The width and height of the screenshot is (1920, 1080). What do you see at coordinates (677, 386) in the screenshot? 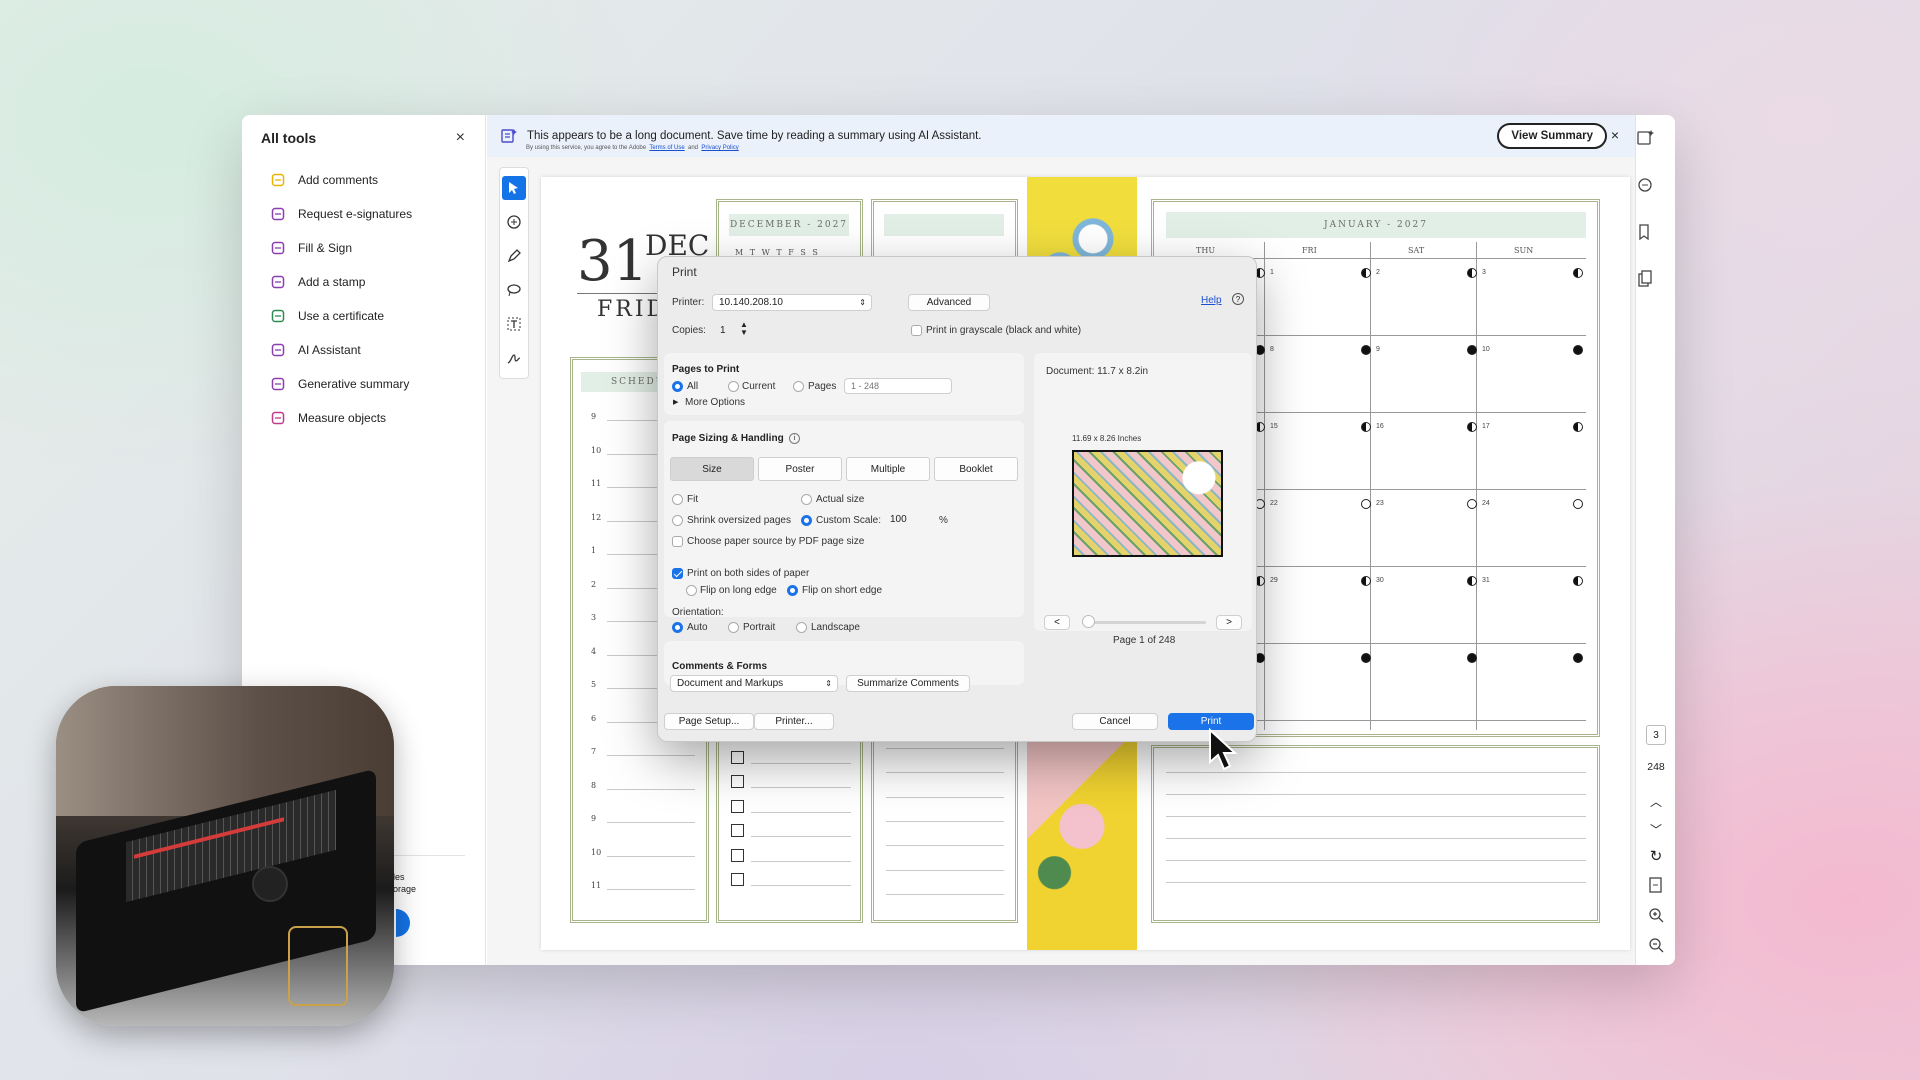
I see `all-radio` at bounding box center [677, 386].